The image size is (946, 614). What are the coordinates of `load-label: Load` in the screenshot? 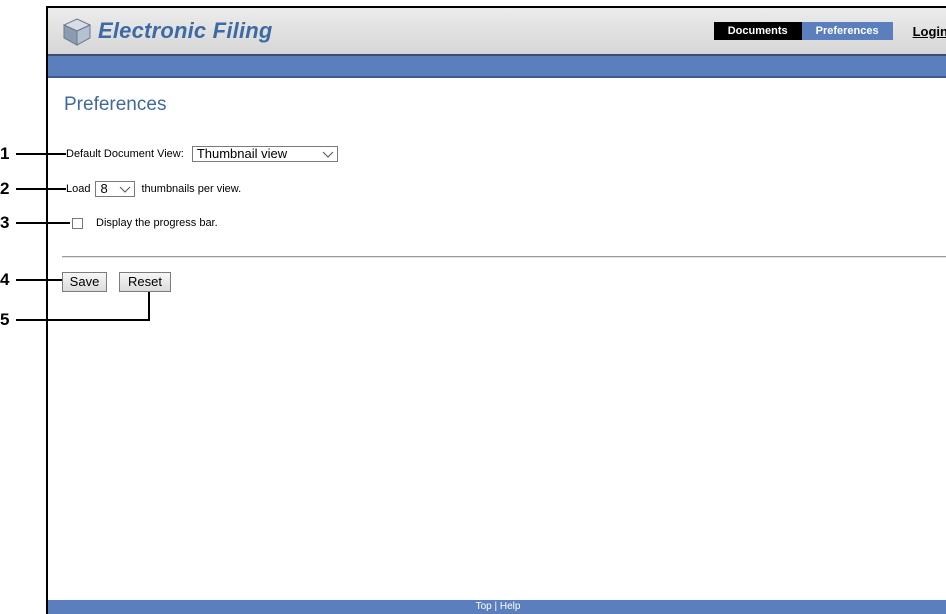 It's located at (78, 189).